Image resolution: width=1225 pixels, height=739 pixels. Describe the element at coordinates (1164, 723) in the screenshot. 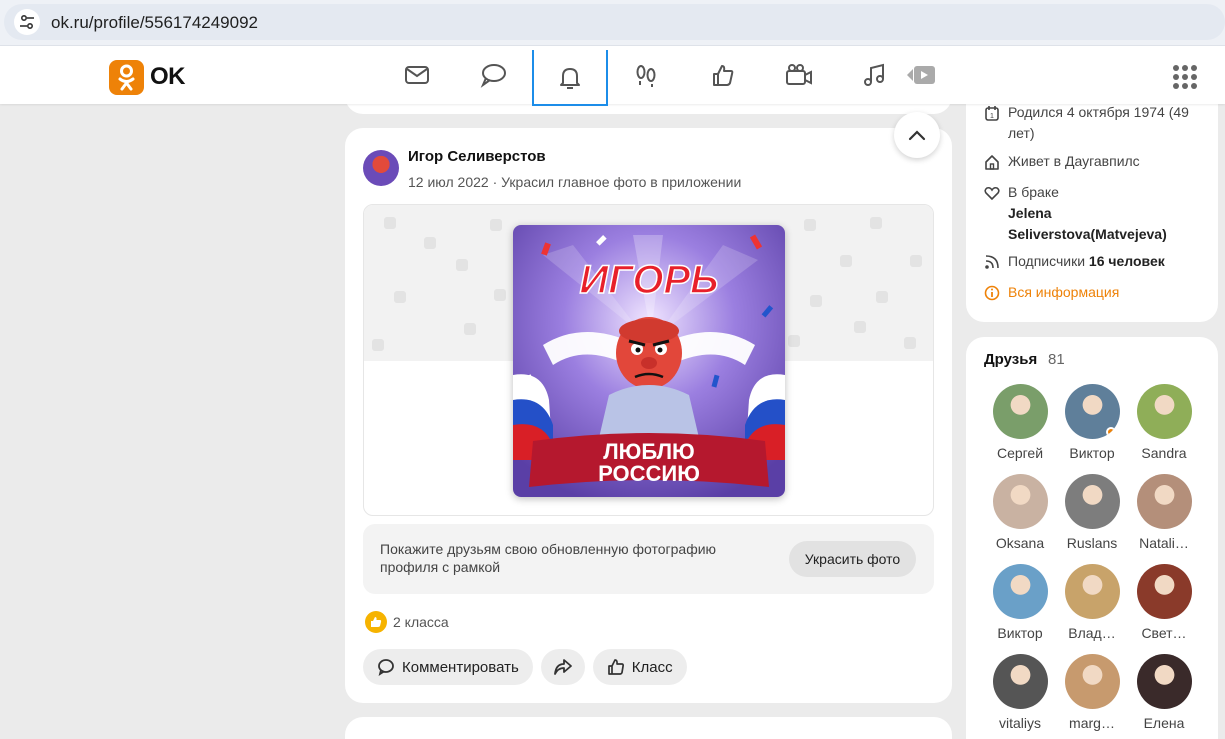

I see `friend-name: Елена` at that location.